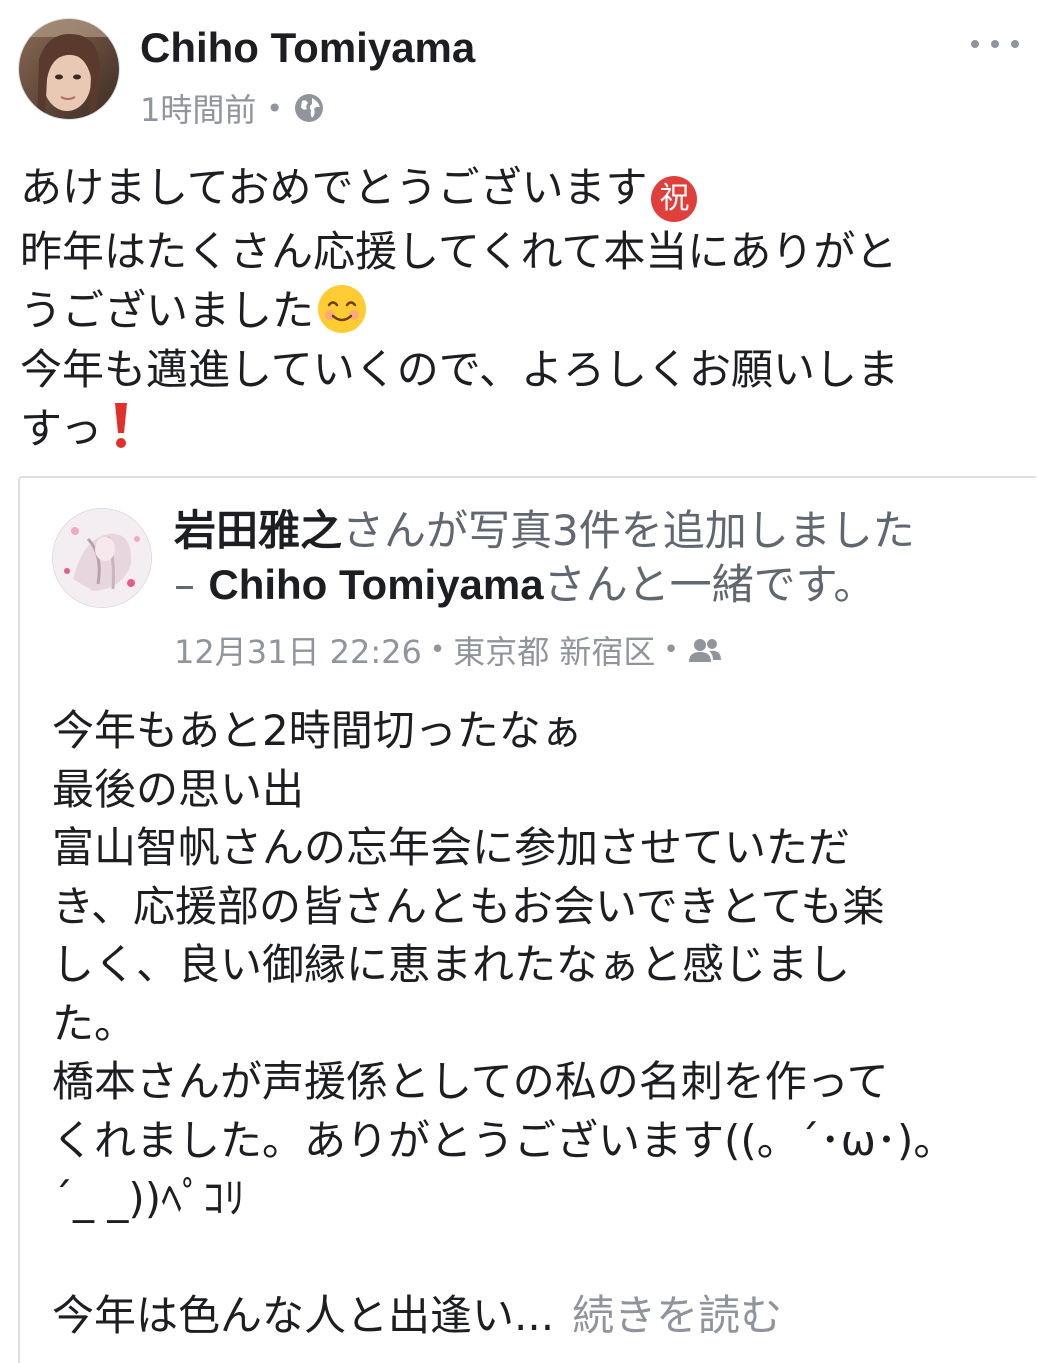 This screenshot has width=1037, height=1363. What do you see at coordinates (459, 251) in the screenshot?
I see `post-text-line: 昨年はたくさん応援してくれて本当にありがと` at bounding box center [459, 251].